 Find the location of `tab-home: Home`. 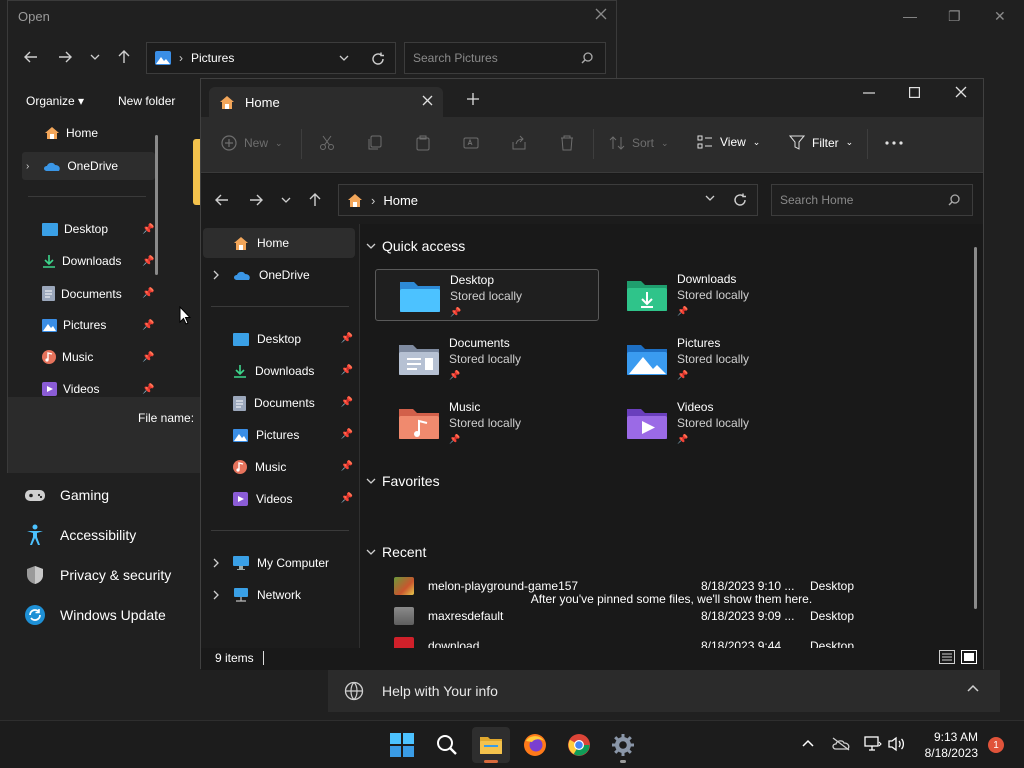

tab-home: Home is located at coordinates (326, 102).